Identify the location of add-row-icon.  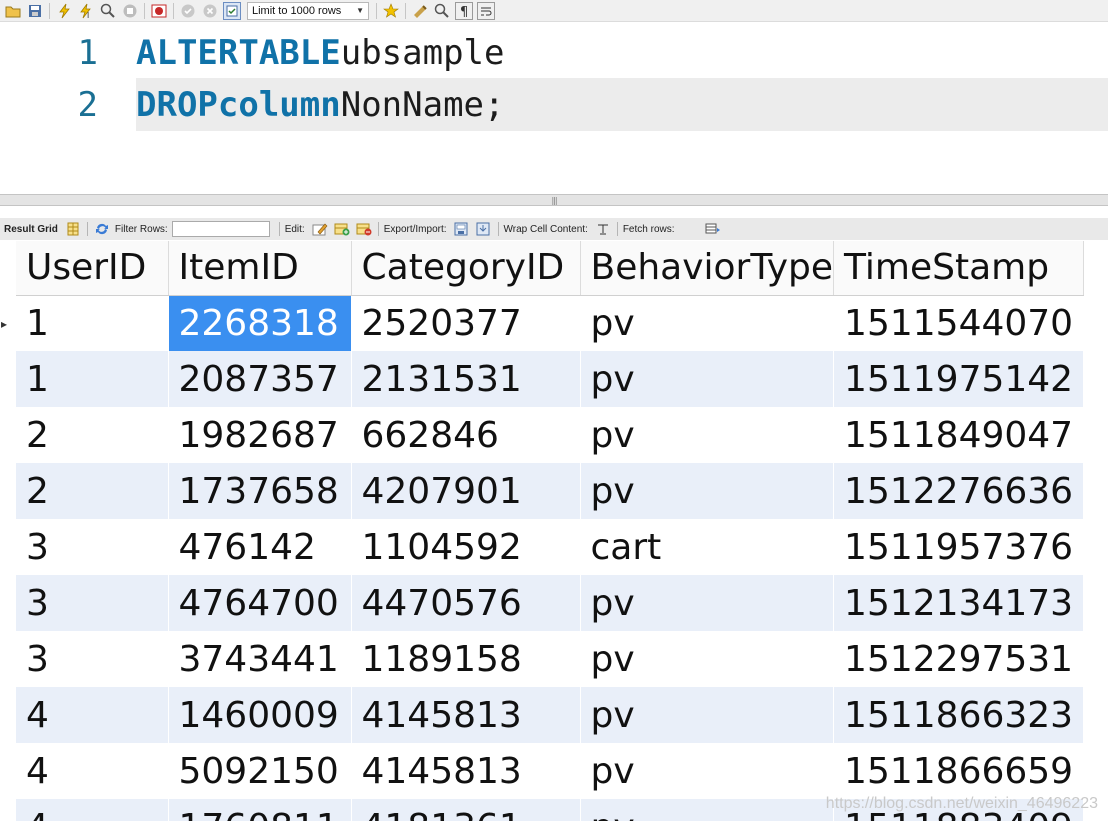
(342, 229).